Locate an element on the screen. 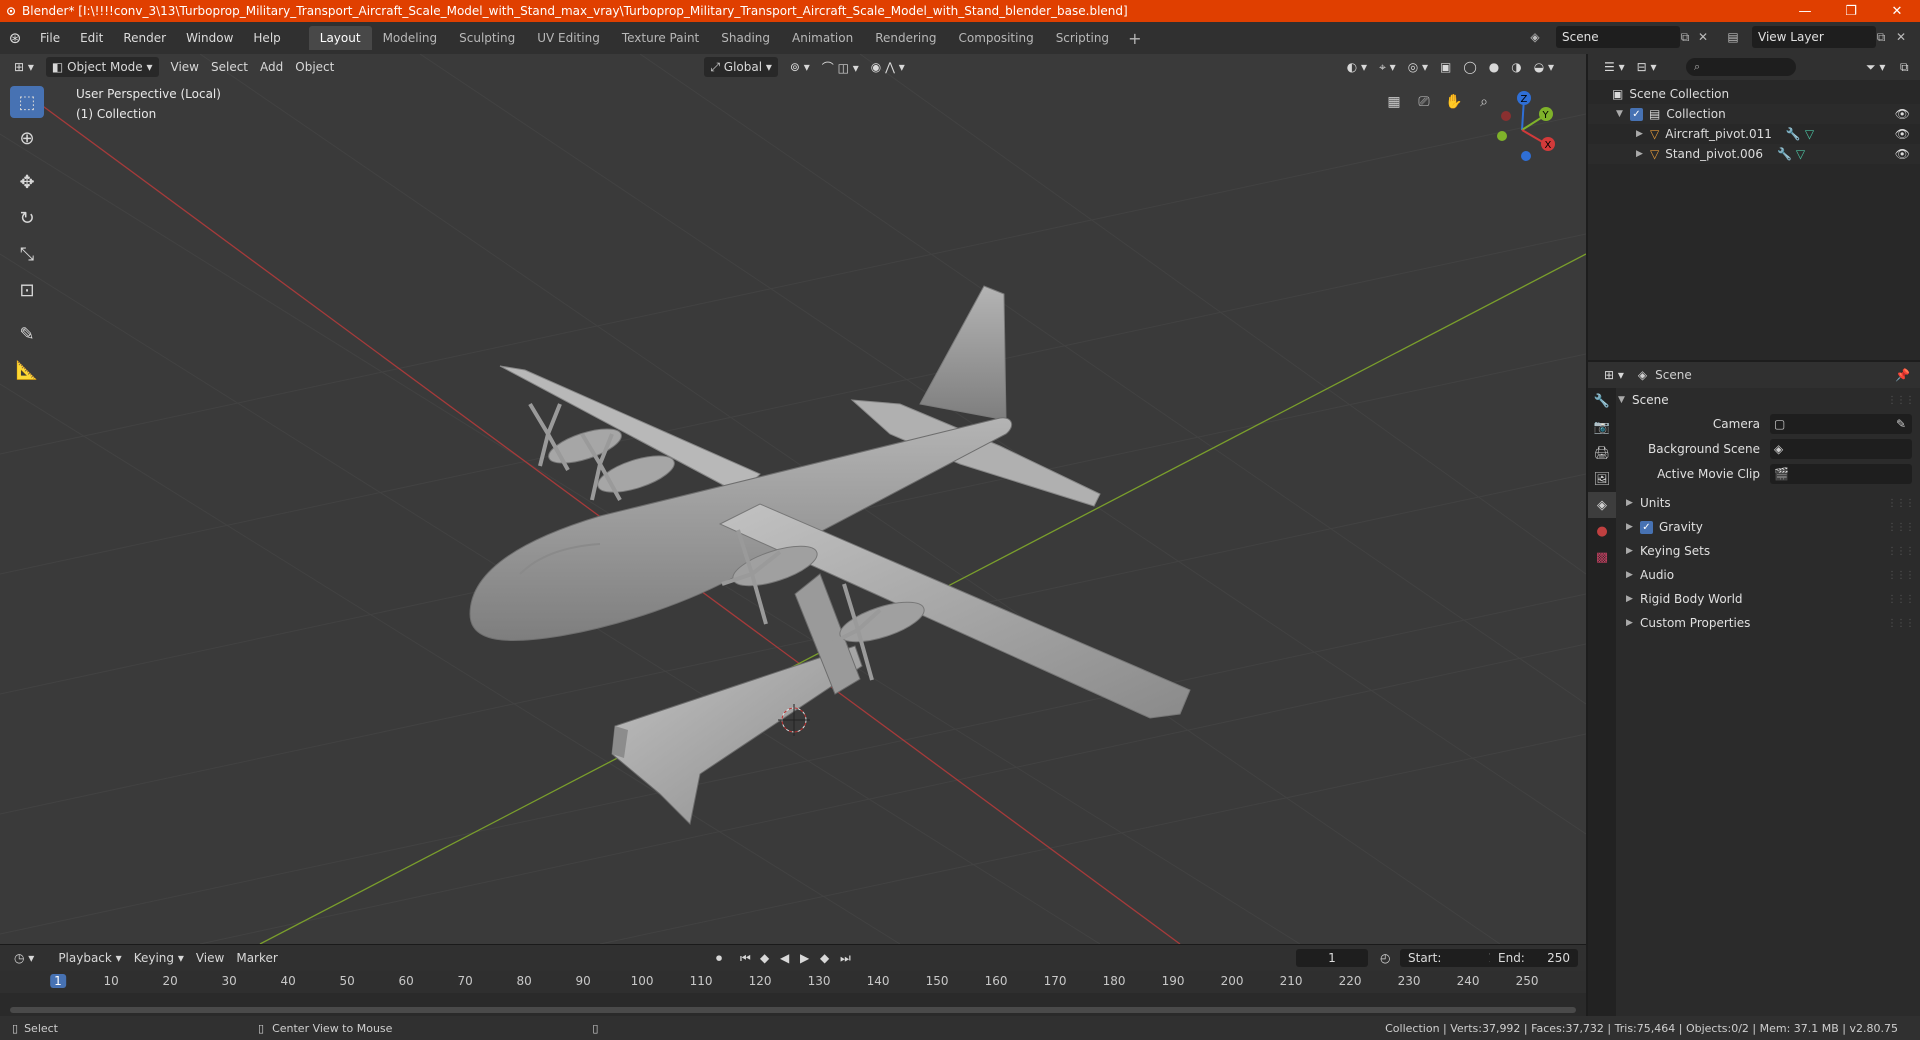  timeline-current-frame-marker: 1 is located at coordinates (58, 981).